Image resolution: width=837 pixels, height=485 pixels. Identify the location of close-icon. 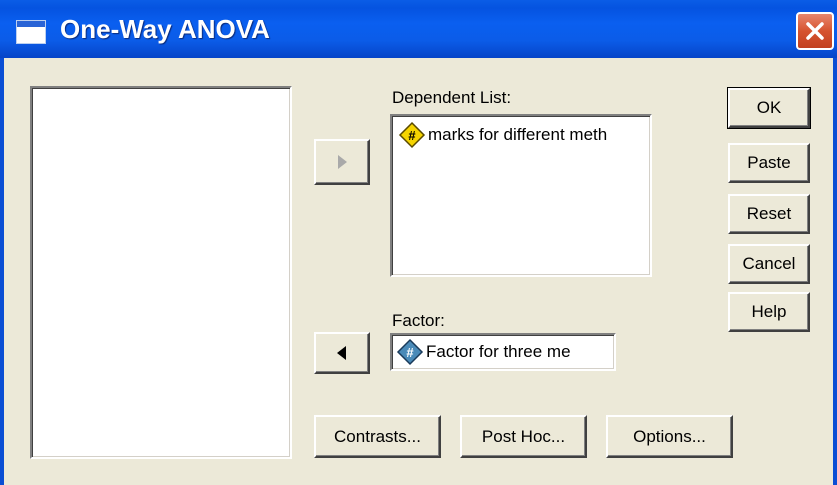
(815, 31).